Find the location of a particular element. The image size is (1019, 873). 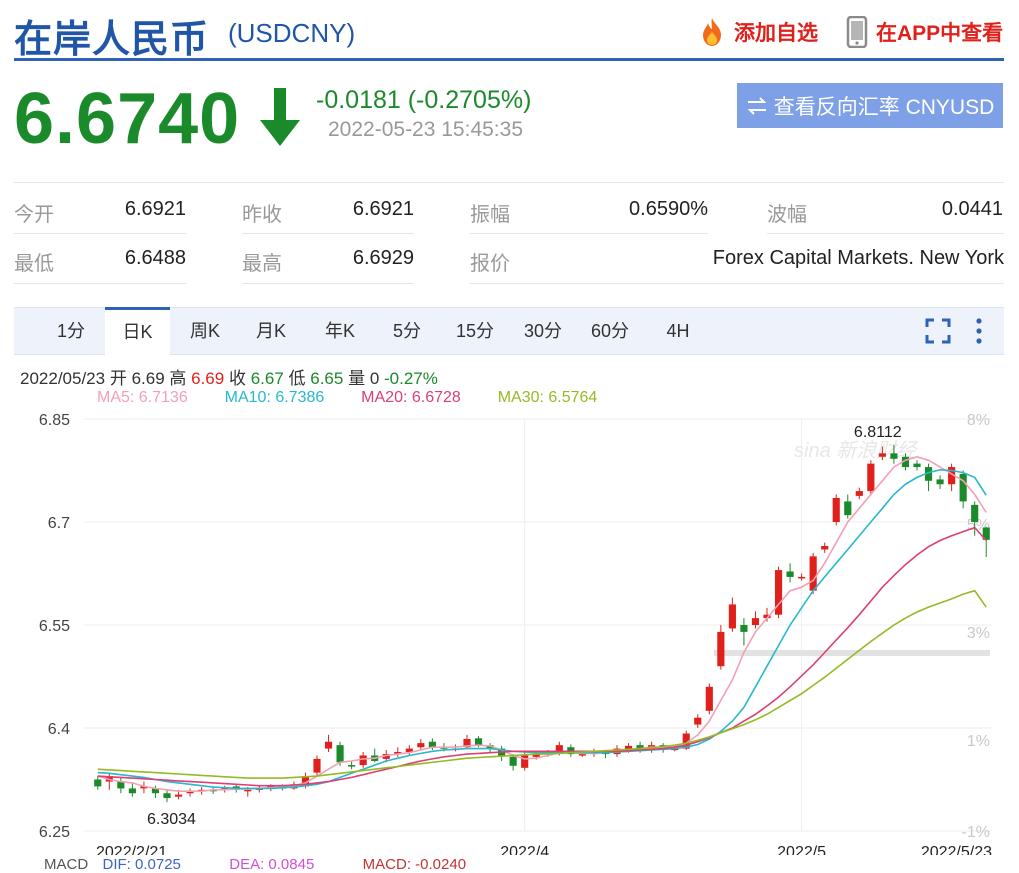

add-watchlist-label: 添加自选 is located at coordinates (776, 33).